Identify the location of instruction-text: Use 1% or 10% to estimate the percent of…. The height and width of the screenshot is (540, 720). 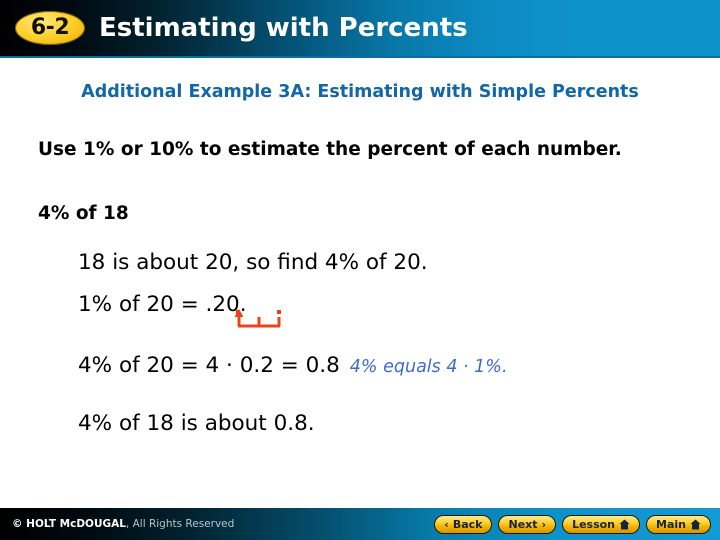
(330, 149).